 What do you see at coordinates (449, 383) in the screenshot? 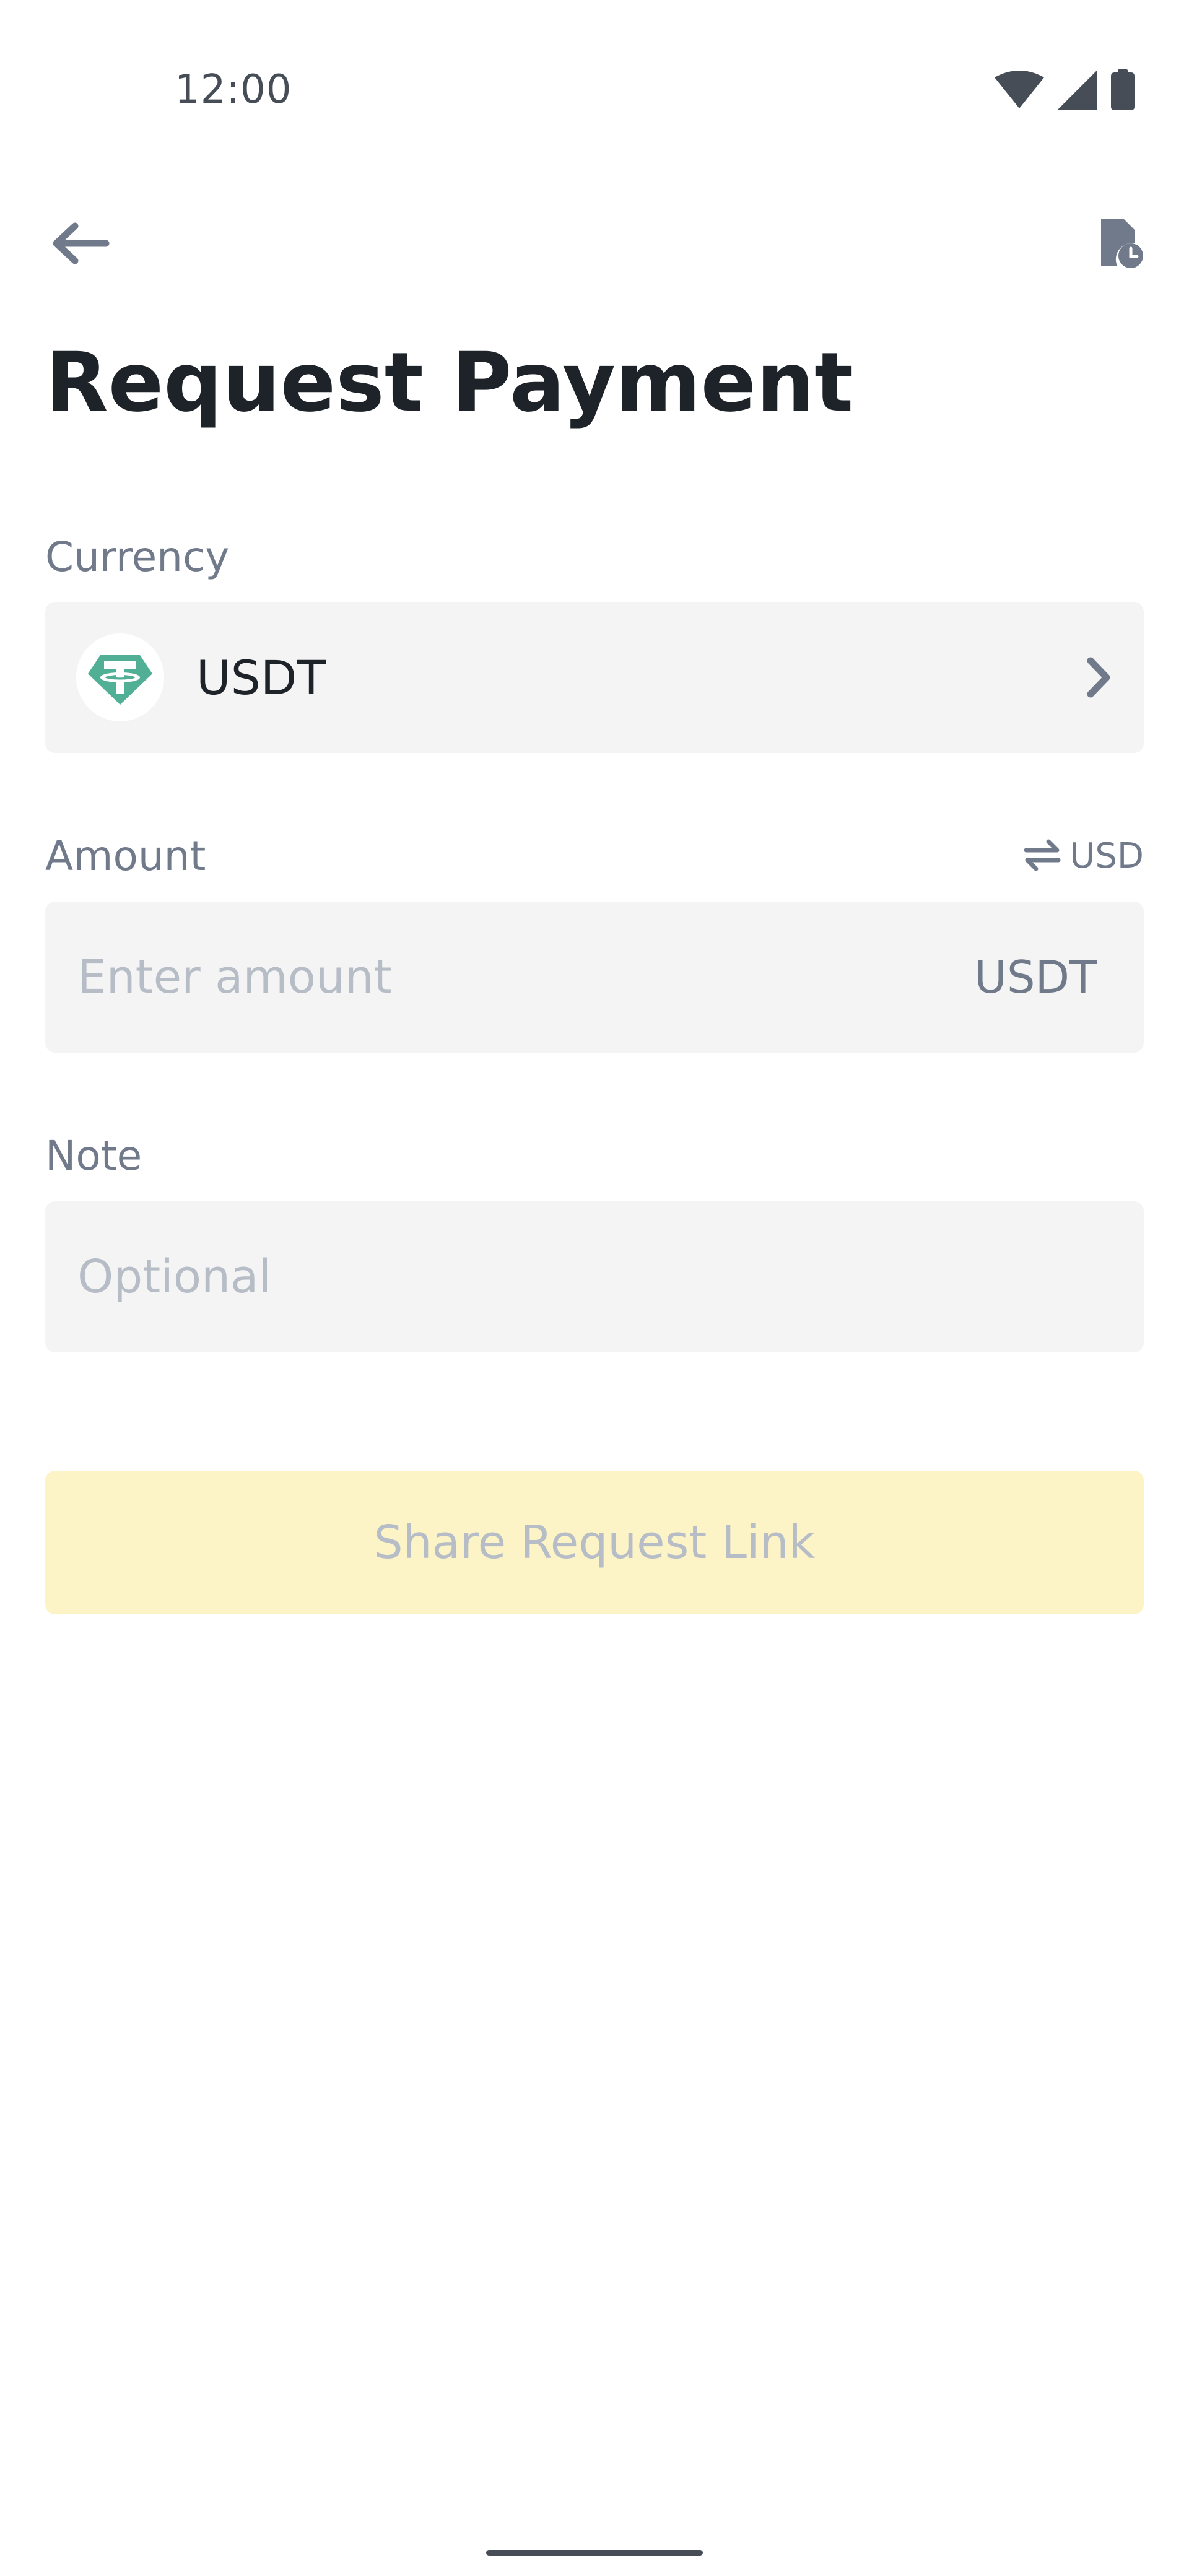
I see `page-title: Request Payment` at bounding box center [449, 383].